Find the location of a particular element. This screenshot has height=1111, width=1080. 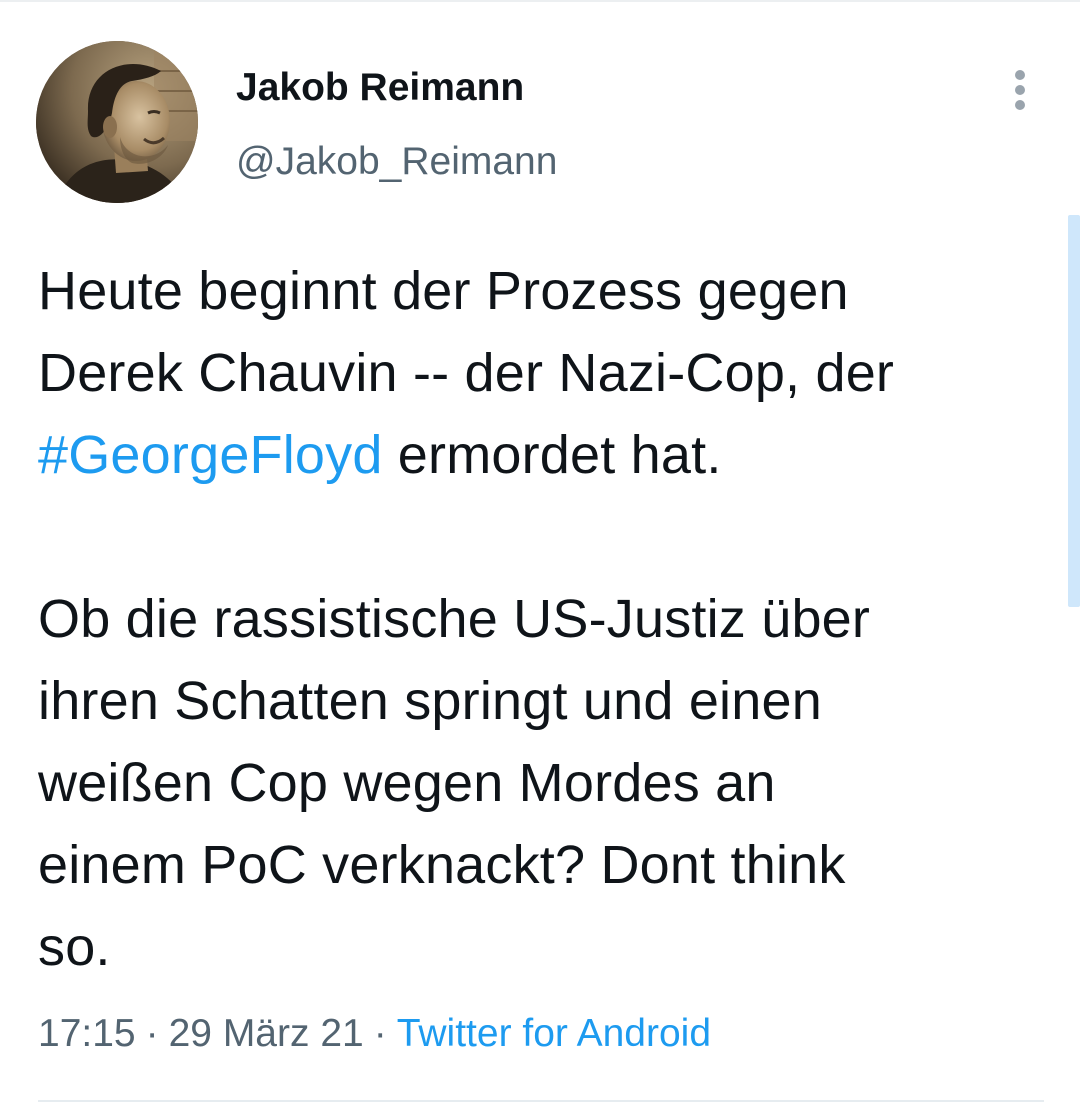

tweet-source-link: Twitter for Android is located at coordinates (554, 1033).